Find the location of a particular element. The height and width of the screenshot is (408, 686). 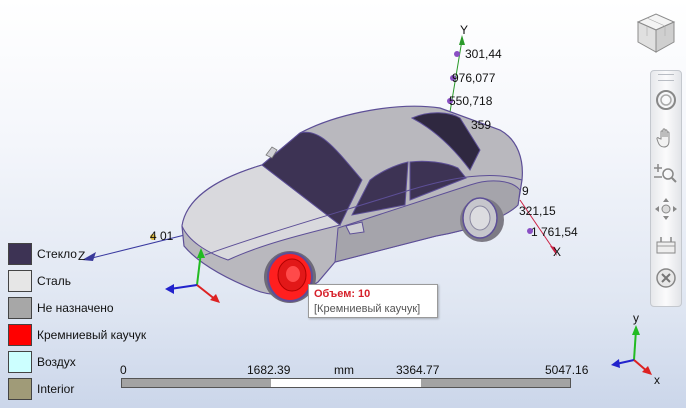

x-axis-label: X is located at coordinates (557, 252).